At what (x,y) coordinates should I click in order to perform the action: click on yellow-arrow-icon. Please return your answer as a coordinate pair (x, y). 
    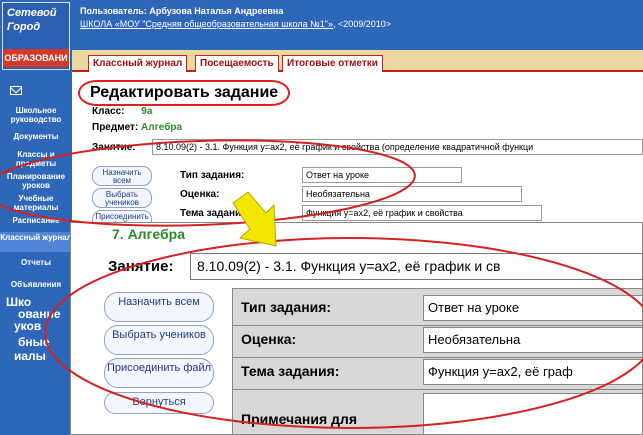
    Looking at the image, I should click on (254, 219).